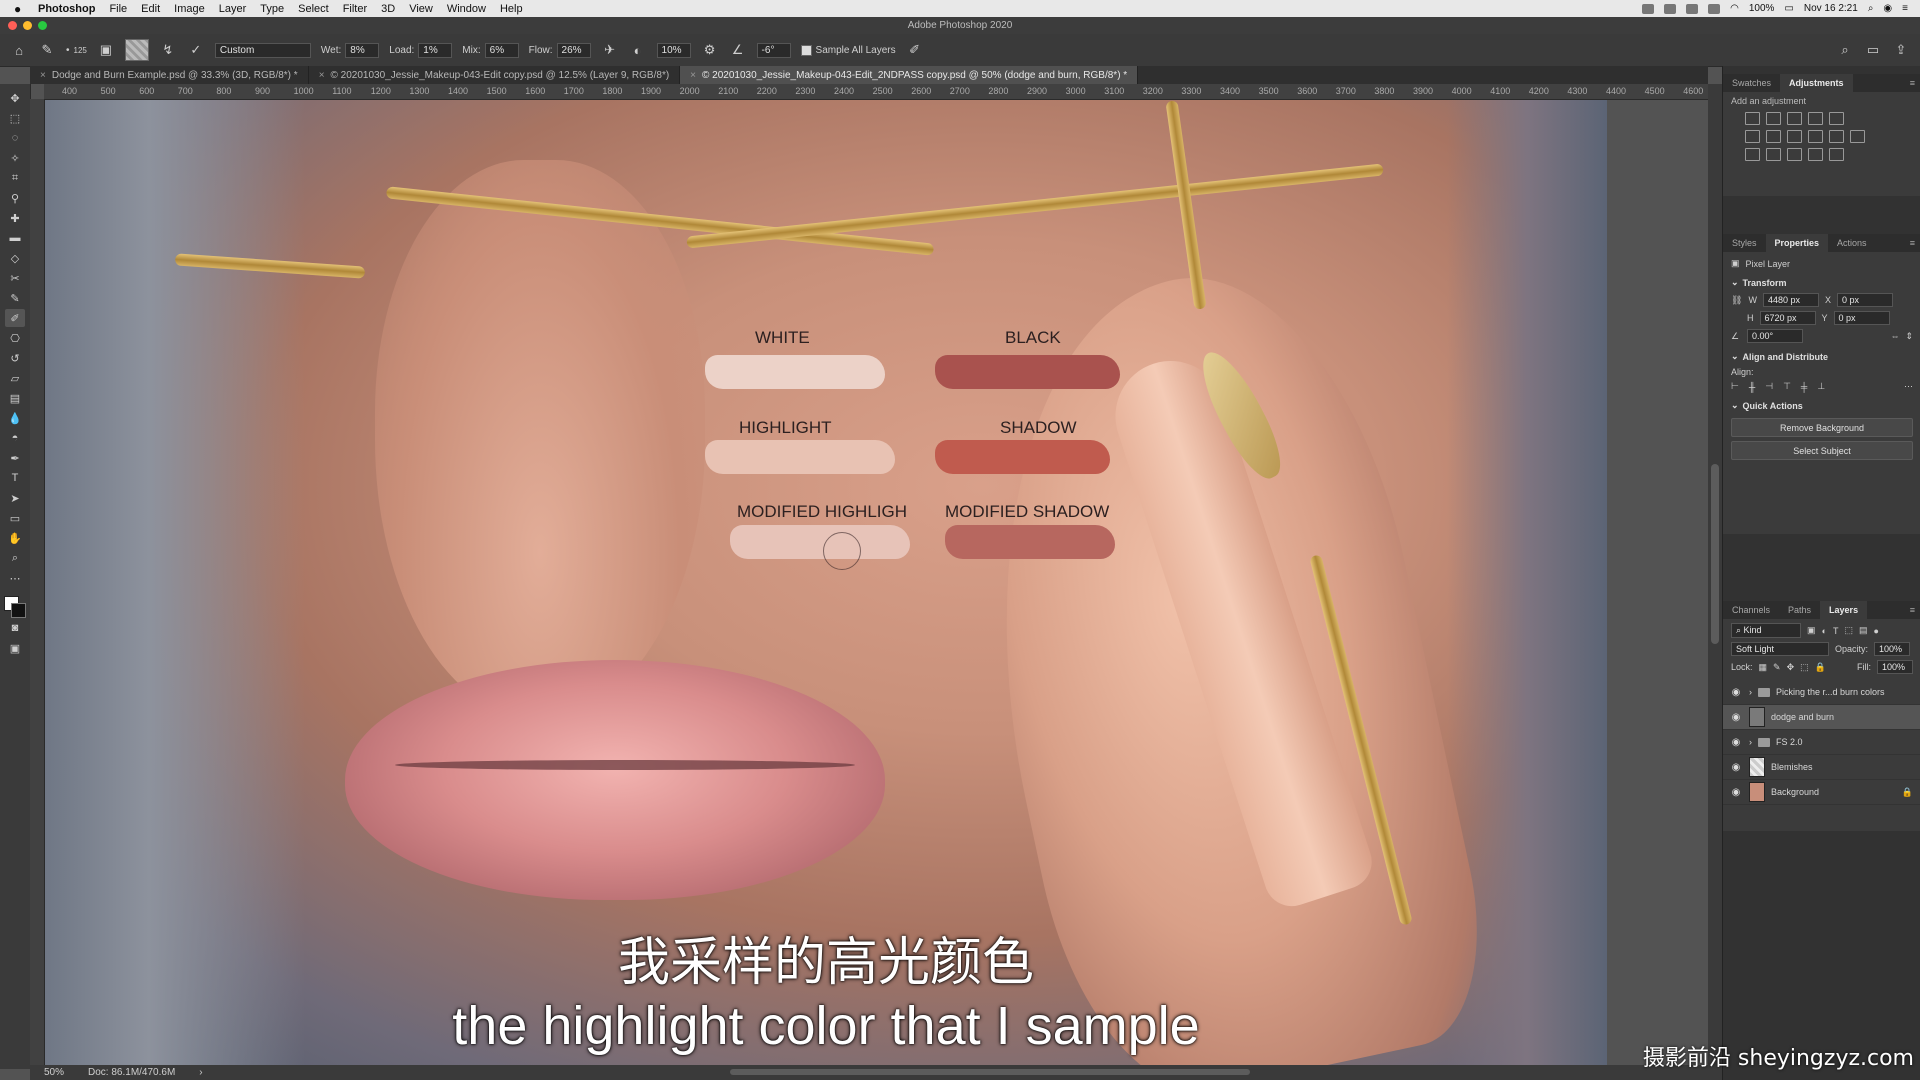 The height and width of the screenshot is (1080, 1920). Describe the element at coordinates (37, 582) in the screenshot. I see `vertical-ruler` at that location.